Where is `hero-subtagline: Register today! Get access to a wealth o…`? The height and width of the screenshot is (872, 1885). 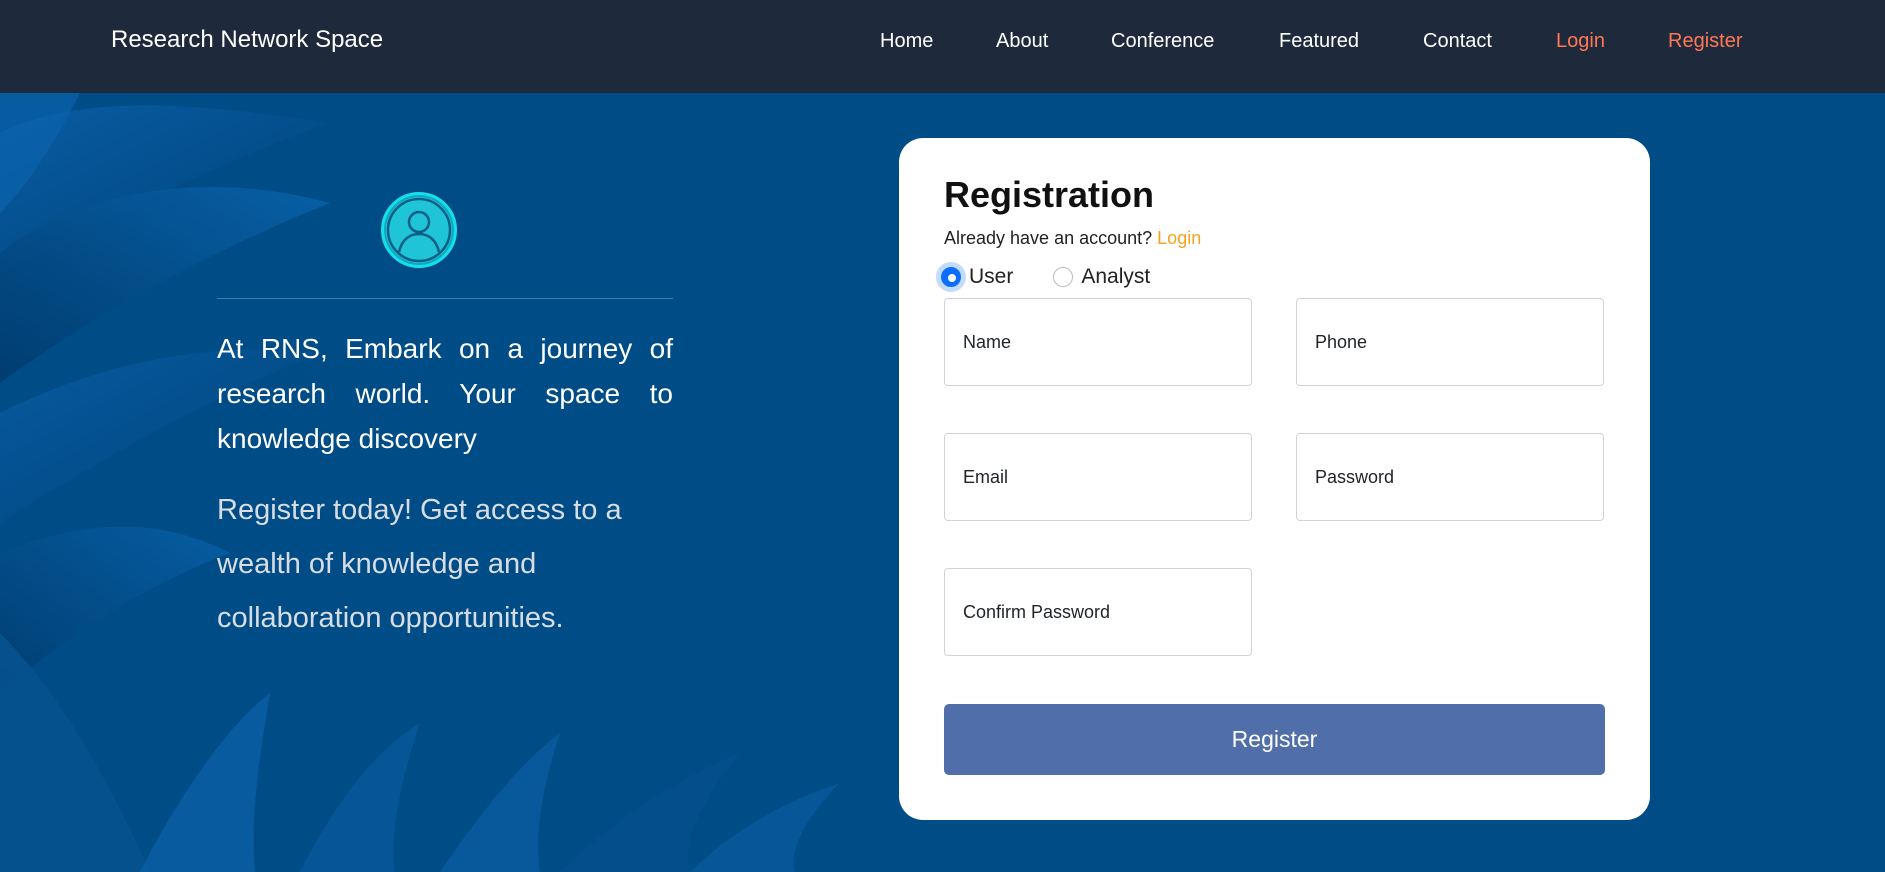 hero-subtagline: Register today! Get access to a wealth o… is located at coordinates (419, 564).